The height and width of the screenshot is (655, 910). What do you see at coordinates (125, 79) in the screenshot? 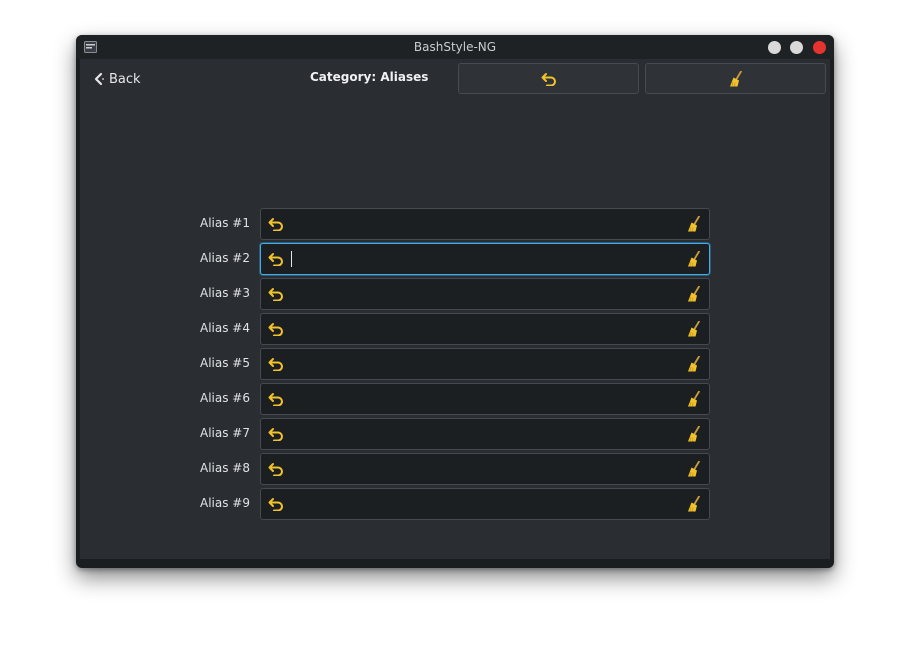
I see `back-label: Back` at bounding box center [125, 79].